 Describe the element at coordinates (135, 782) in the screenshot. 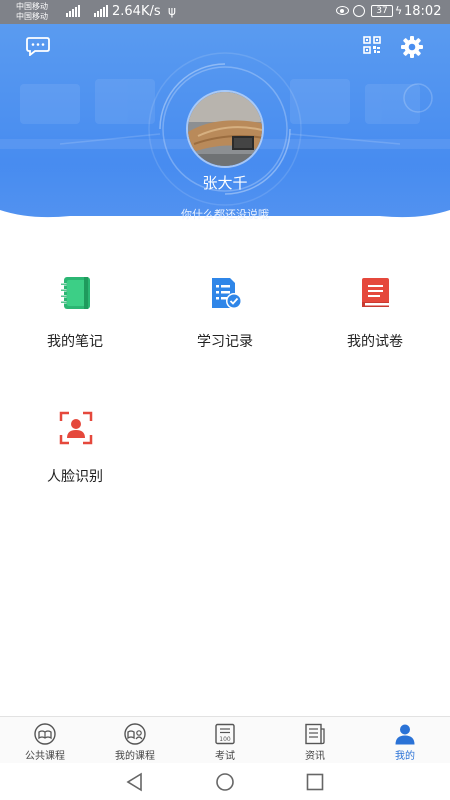

I see `back-icon` at that location.